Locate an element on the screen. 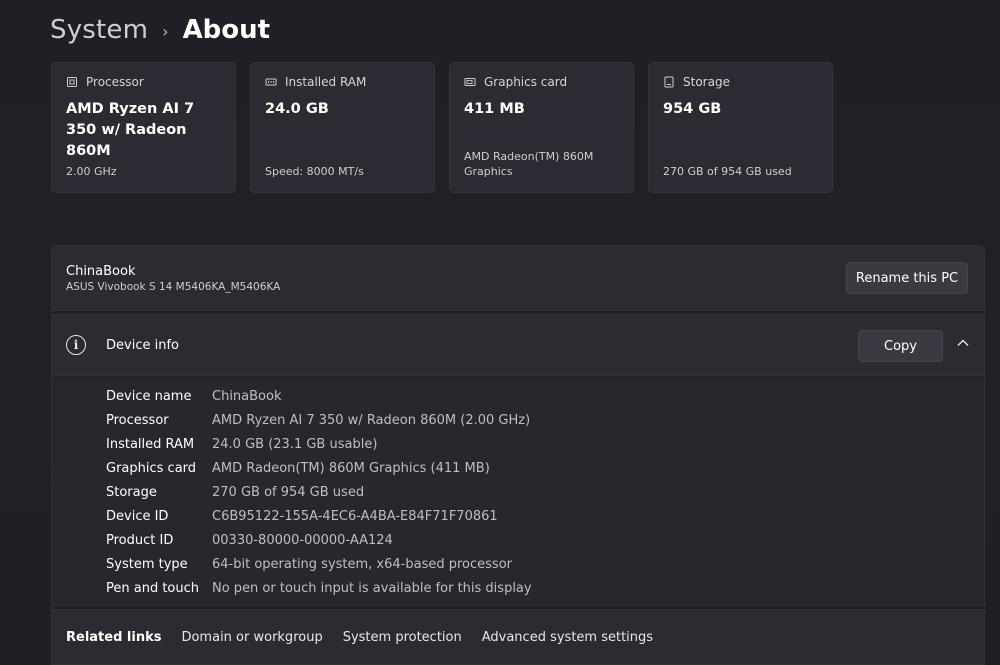 The image size is (1000, 665). spec-key: Installed RAM is located at coordinates (150, 444).